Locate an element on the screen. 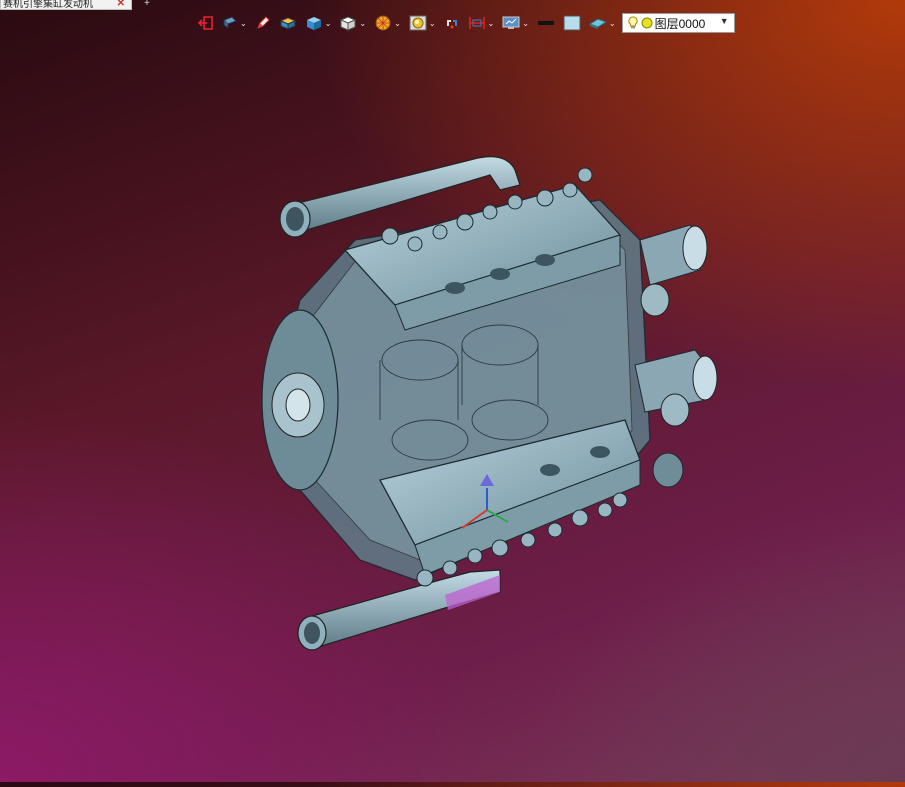 Image resolution: width=905 pixels, height=787 pixels. view-toolbar: ⌄ ⌄ ⌄ ⌄ ⌄ ⌄ ⌄ ⌄ 图层0000 ▼ is located at coordinates (465, 23).